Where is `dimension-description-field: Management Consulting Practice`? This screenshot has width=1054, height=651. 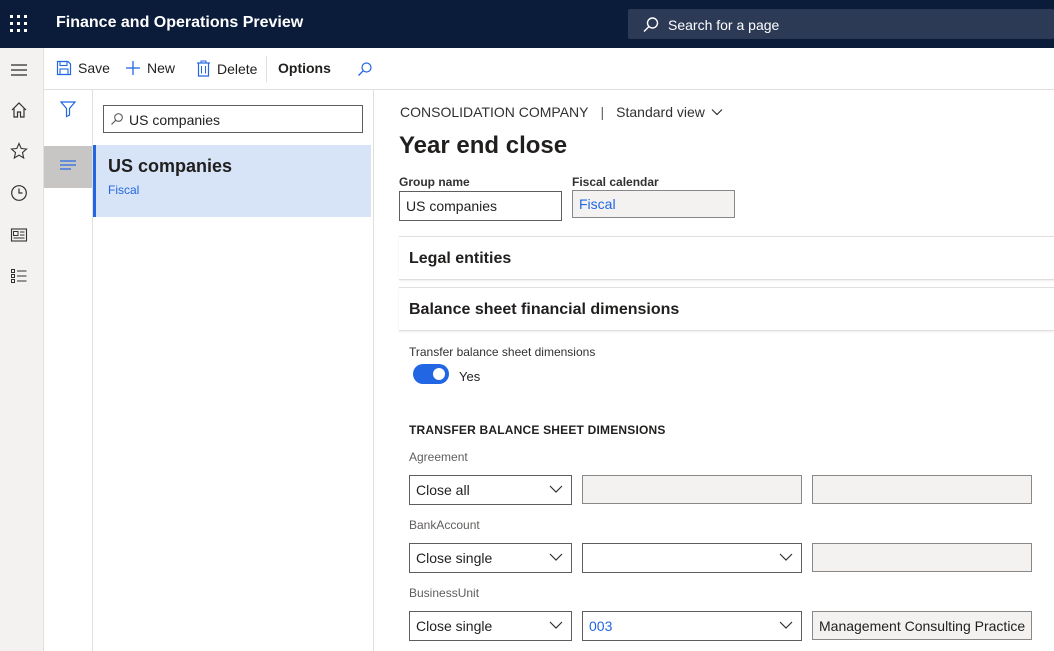 dimension-description-field: Management Consulting Practice is located at coordinates (922, 625).